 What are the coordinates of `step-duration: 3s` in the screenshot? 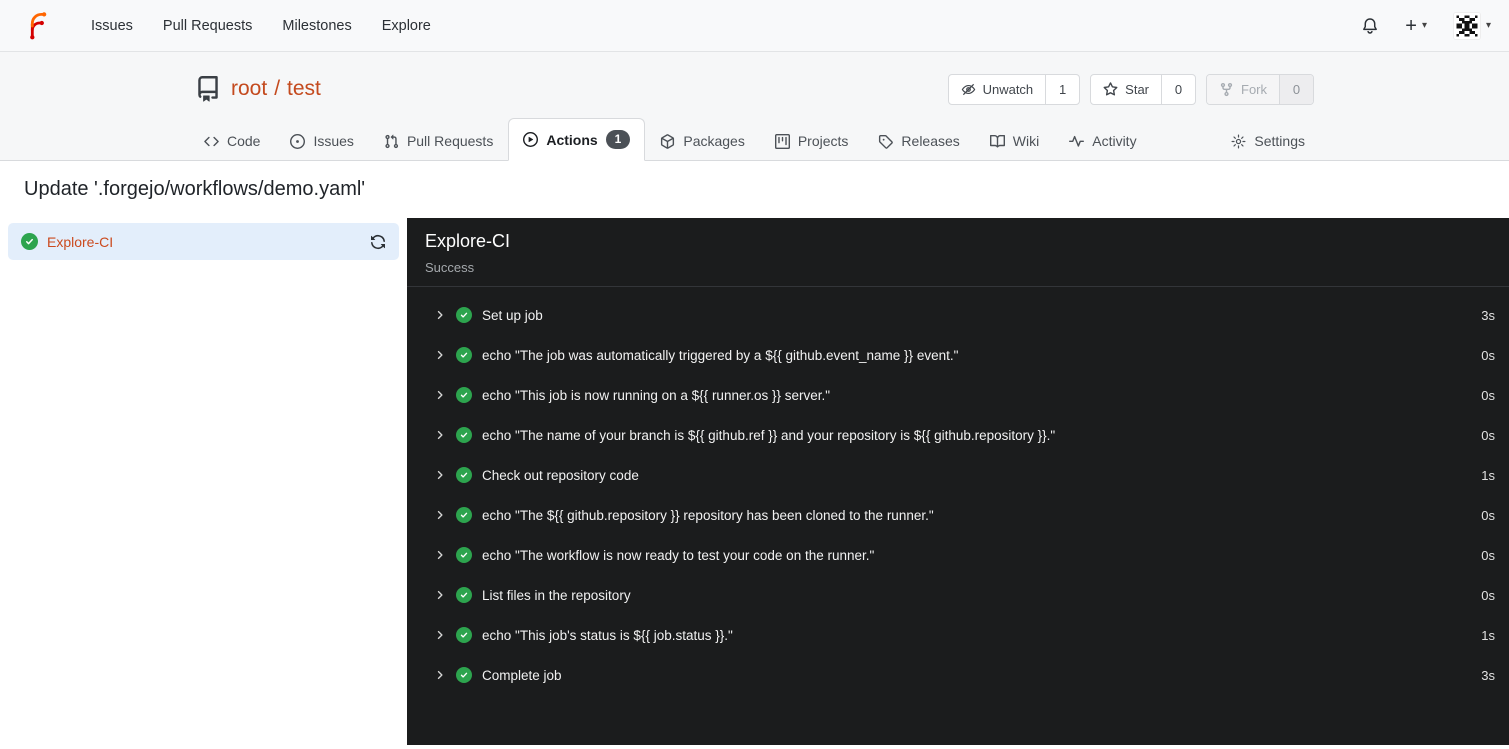 It's located at (1488, 675).